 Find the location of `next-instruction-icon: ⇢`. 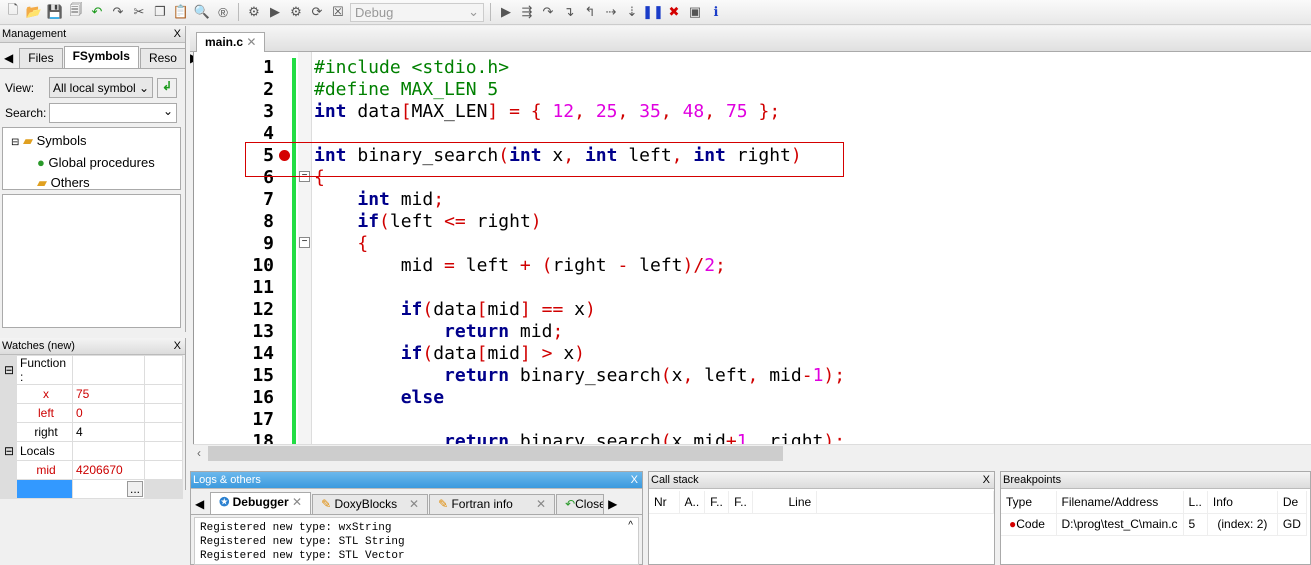

next-instruction-icon: ⇢ is located at coordinates (611, 12).